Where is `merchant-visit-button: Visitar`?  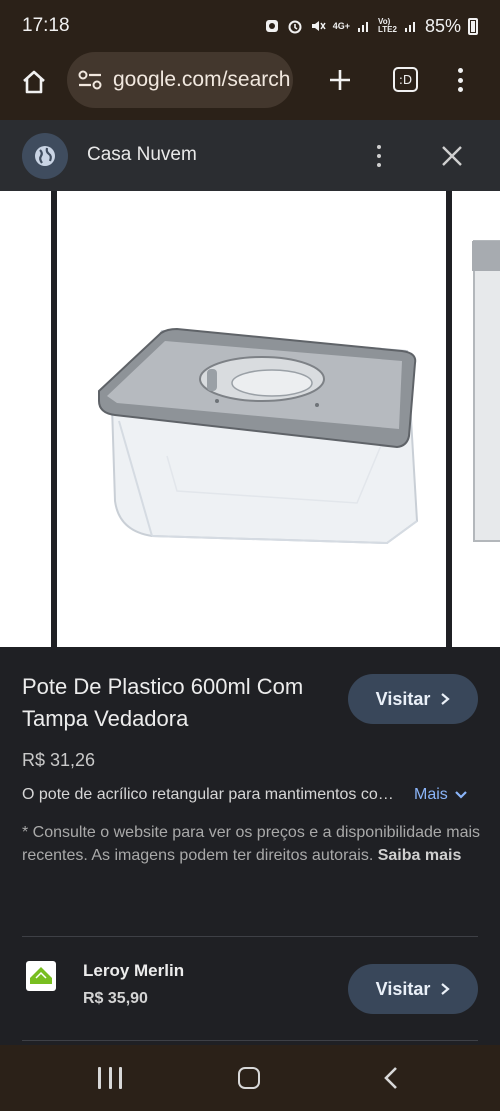 merchant-visit-button: Visitar is located at coordinates (413, 989).